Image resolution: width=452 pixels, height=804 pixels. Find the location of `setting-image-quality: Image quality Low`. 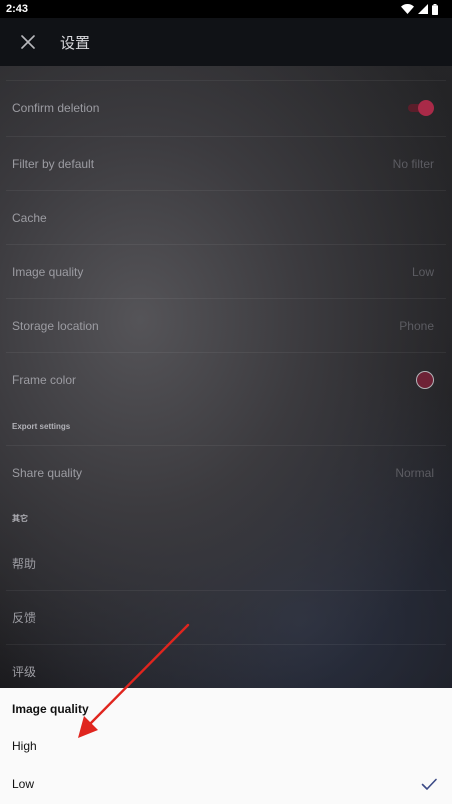

setting-image-quality: Image quality Low is located at coordinates (226, 271).